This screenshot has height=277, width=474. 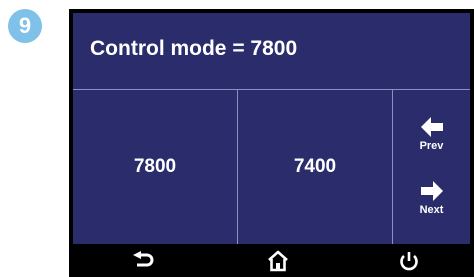 I want to click on step-number-badge: 9, so click(x=25, y=26).